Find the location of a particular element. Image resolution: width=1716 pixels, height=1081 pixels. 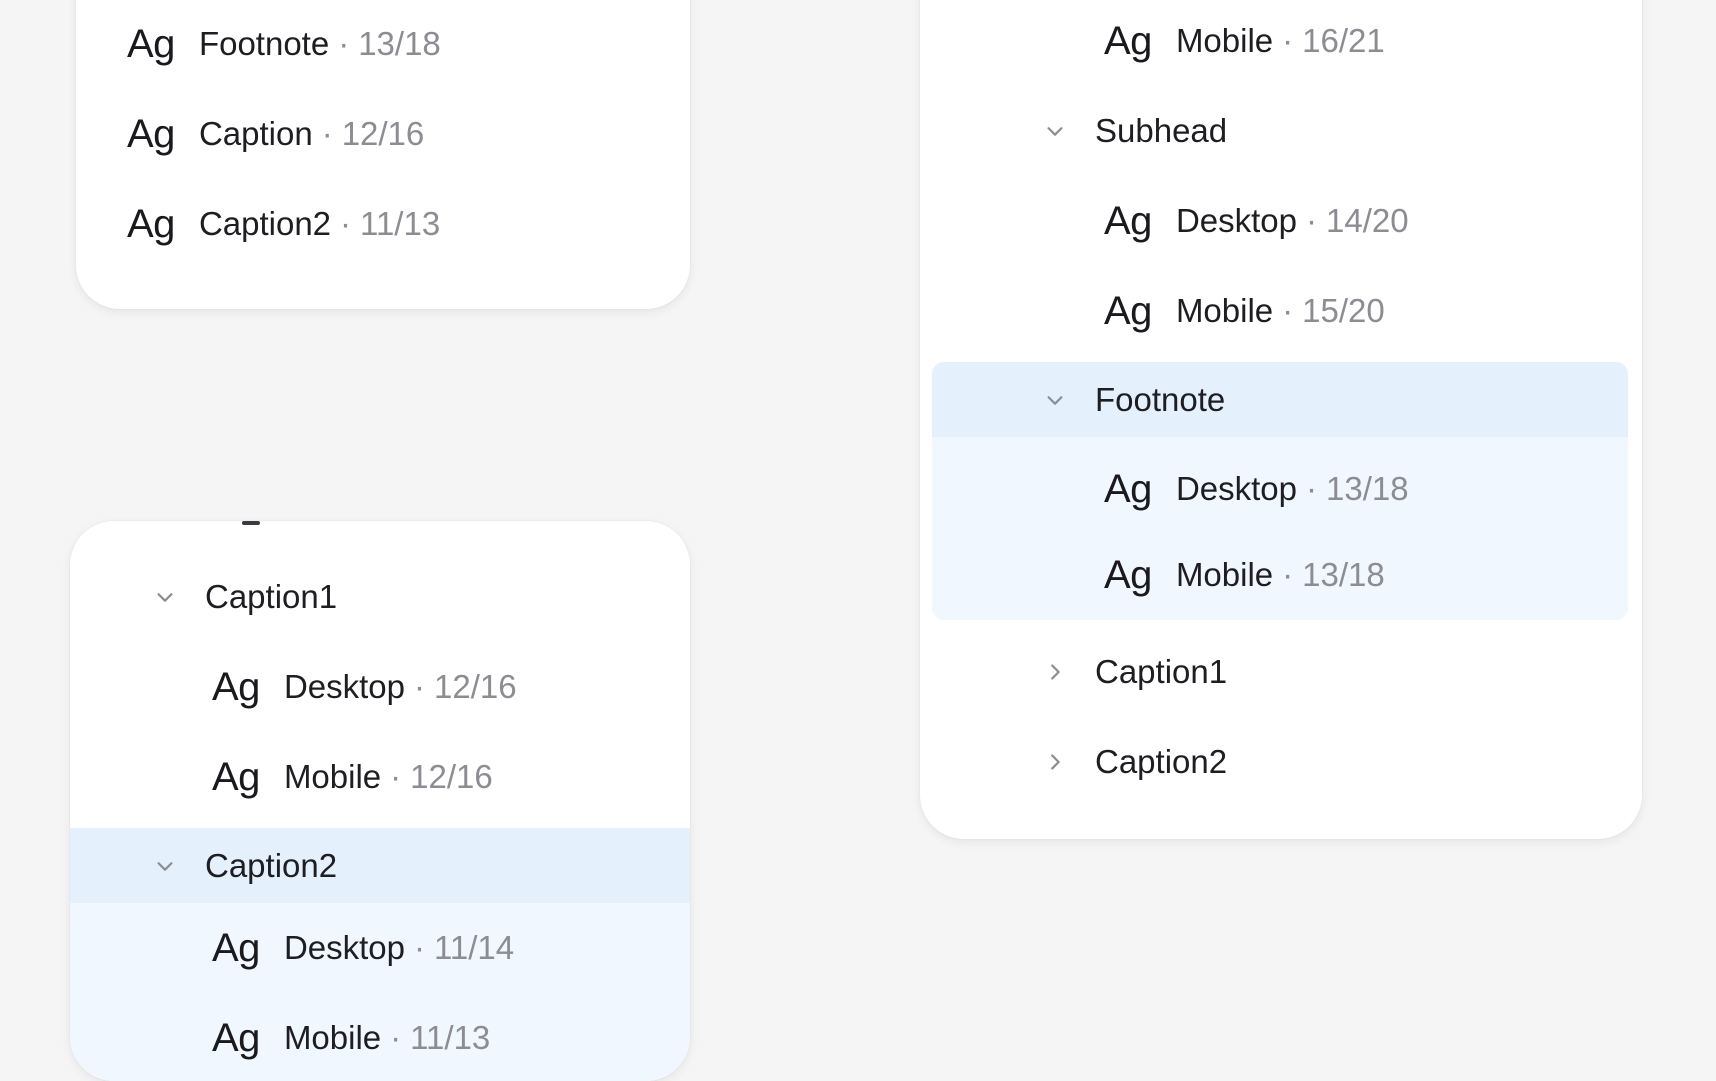

type-style-item-desktop: Ag Desktop · 12/16 is located at coordinates (380, 686).